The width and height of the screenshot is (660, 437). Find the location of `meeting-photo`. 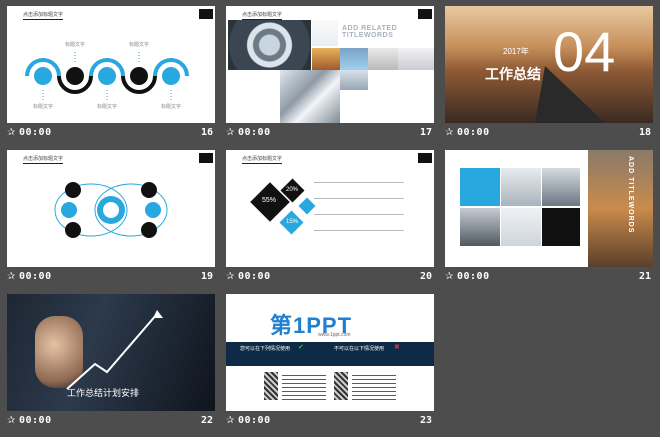

meeting-photo is located at coordinates (416, 59).